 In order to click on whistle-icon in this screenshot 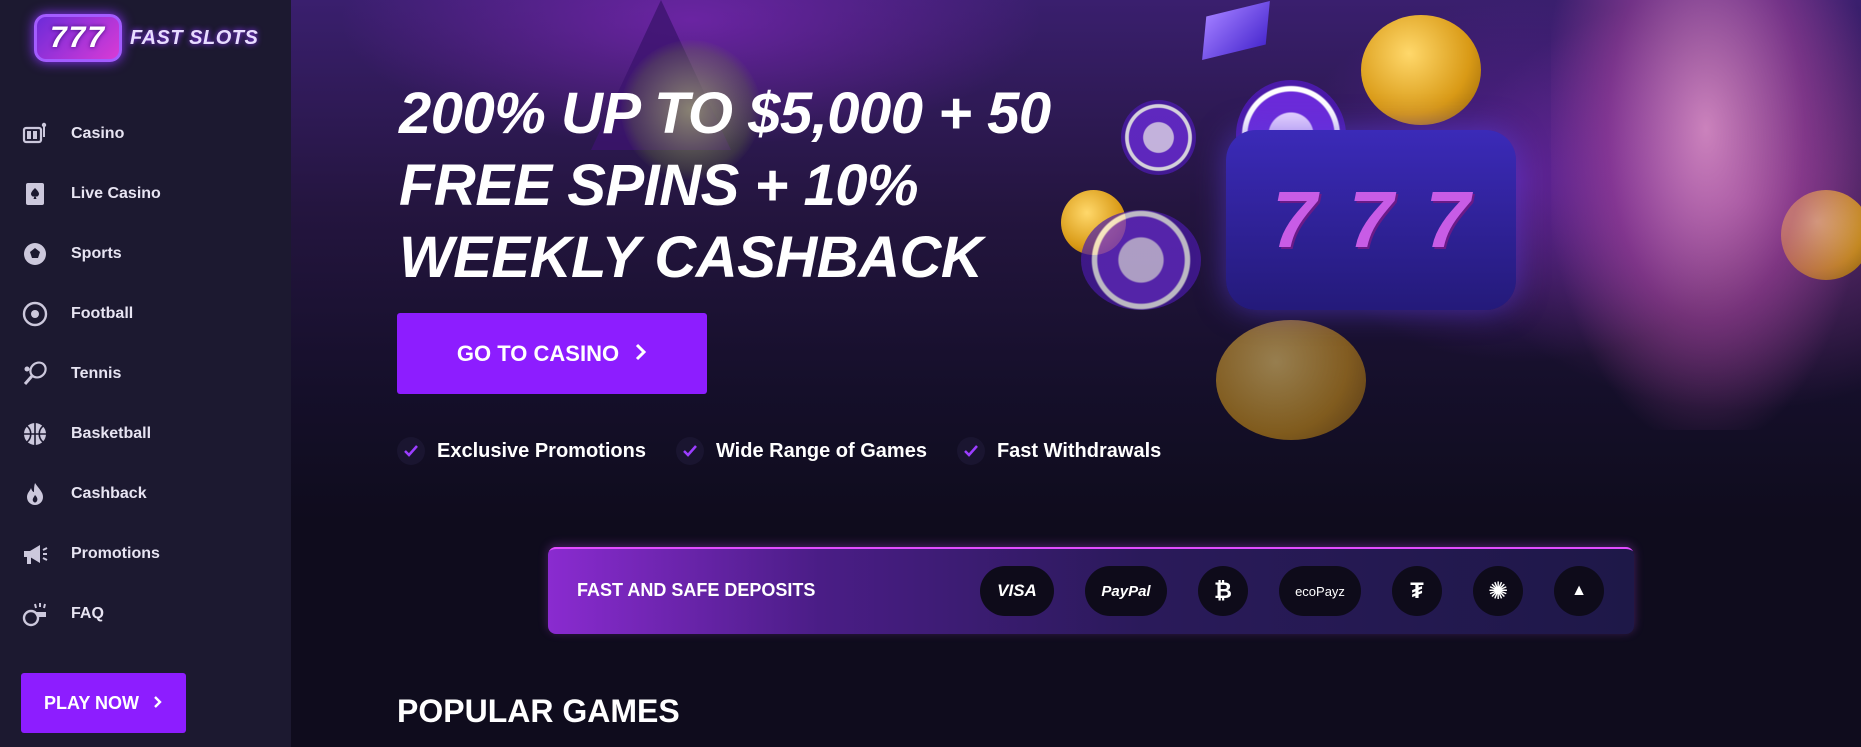, I will do `click(35, 614)`.